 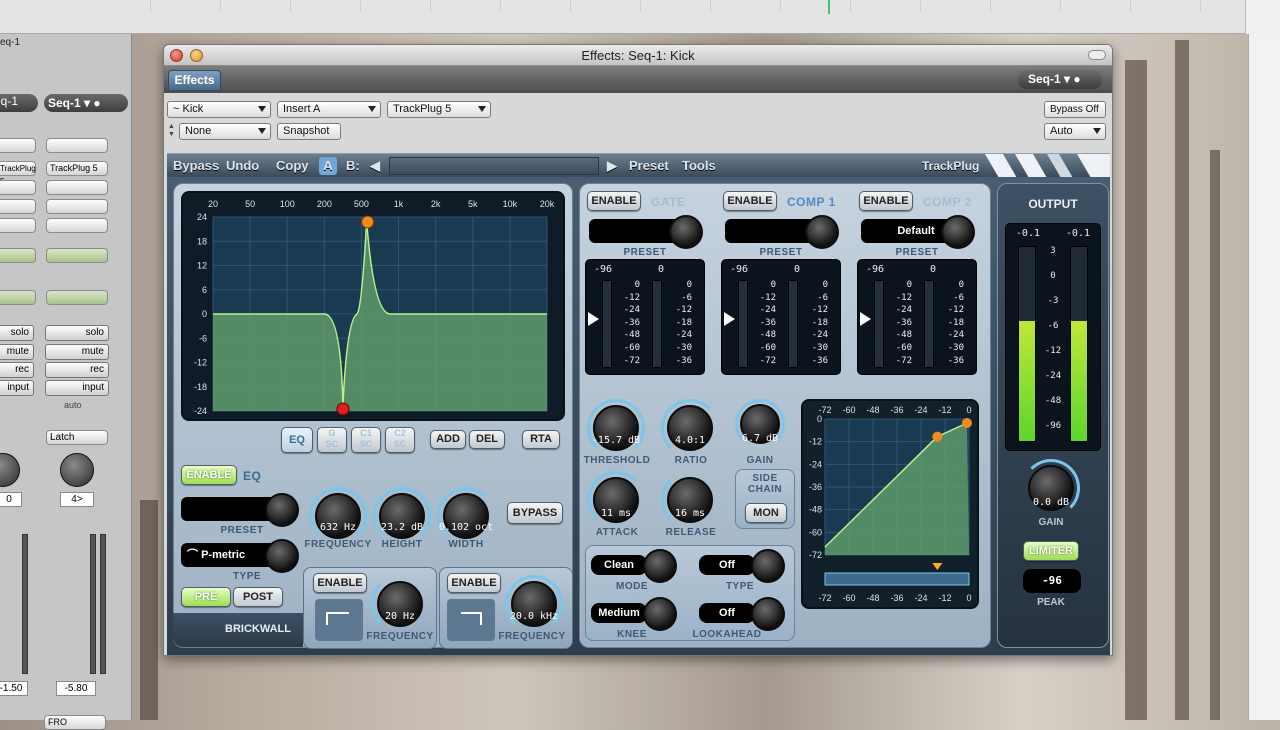 I want to click on eq-preset-knob, so click(x=282, y=510).